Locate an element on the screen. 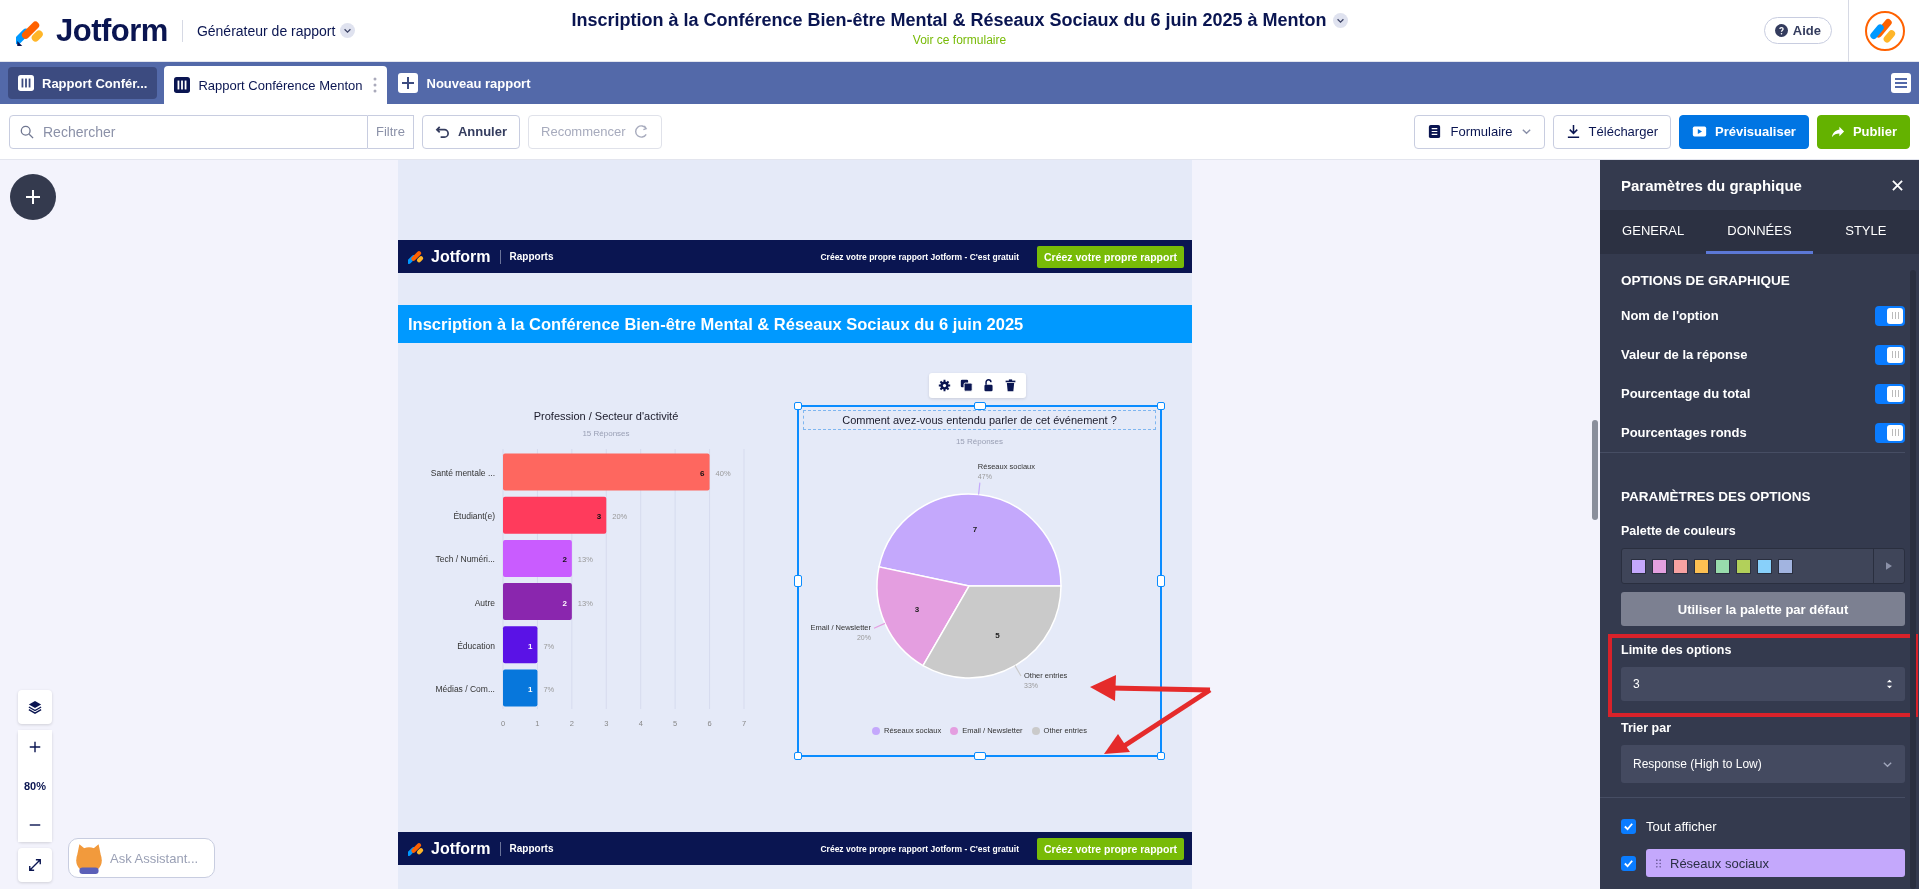  option-item: Réseaux sociaux is located at coordinates (1775, 863).